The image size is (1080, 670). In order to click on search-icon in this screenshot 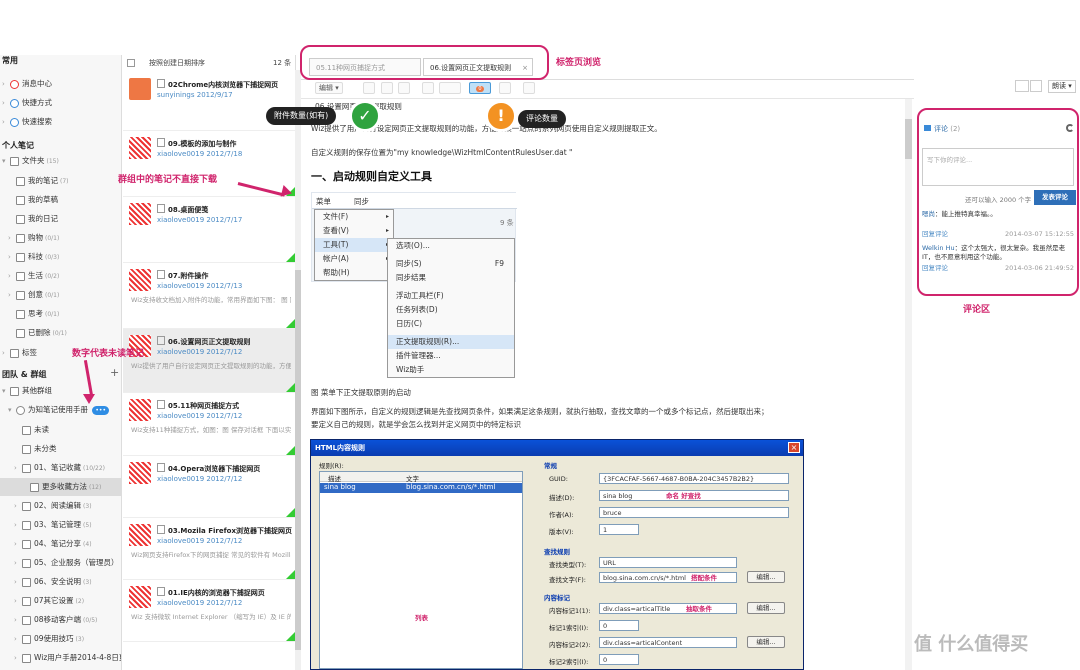, I will do `click(1036, 86)`.